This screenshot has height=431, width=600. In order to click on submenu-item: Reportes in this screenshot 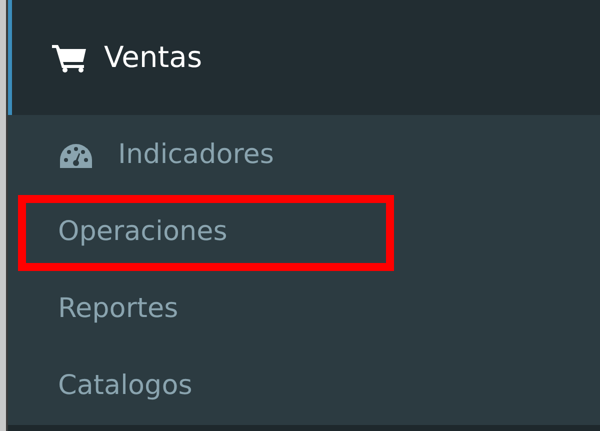, I will do `click(206, 310)`.